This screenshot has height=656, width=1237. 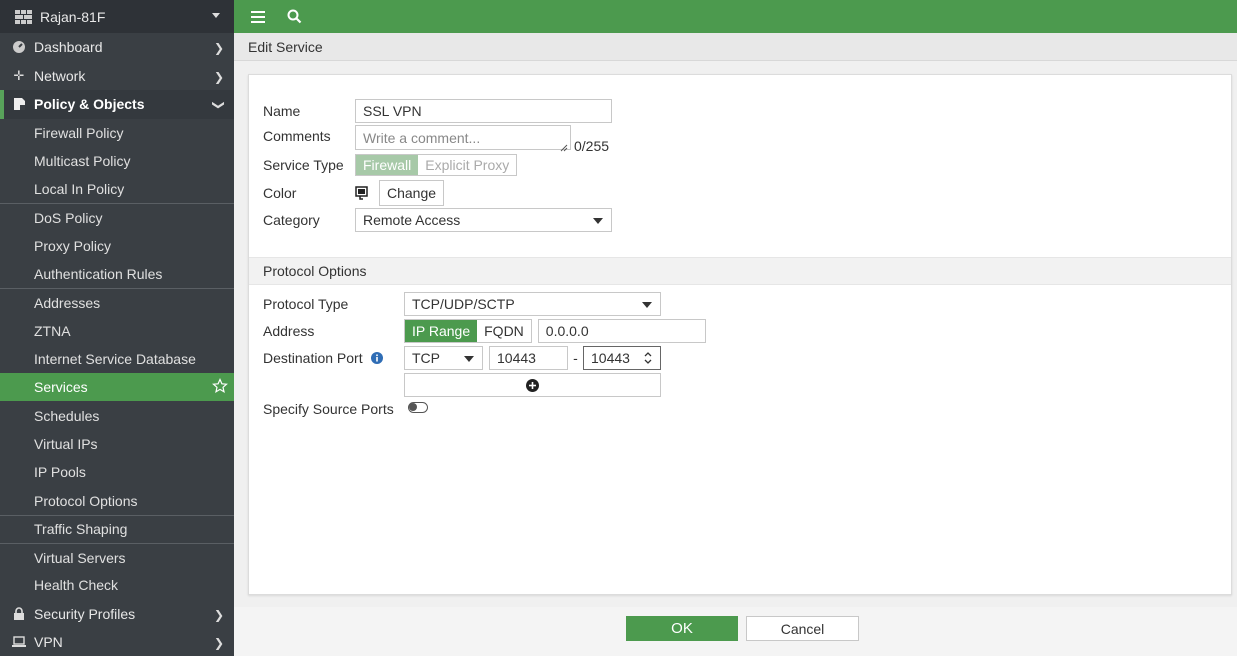 What do you see at coordinates (67, 415) in the screenshot?
I see `nav-sub-label: Schedules` at bounding box center [67, 415].